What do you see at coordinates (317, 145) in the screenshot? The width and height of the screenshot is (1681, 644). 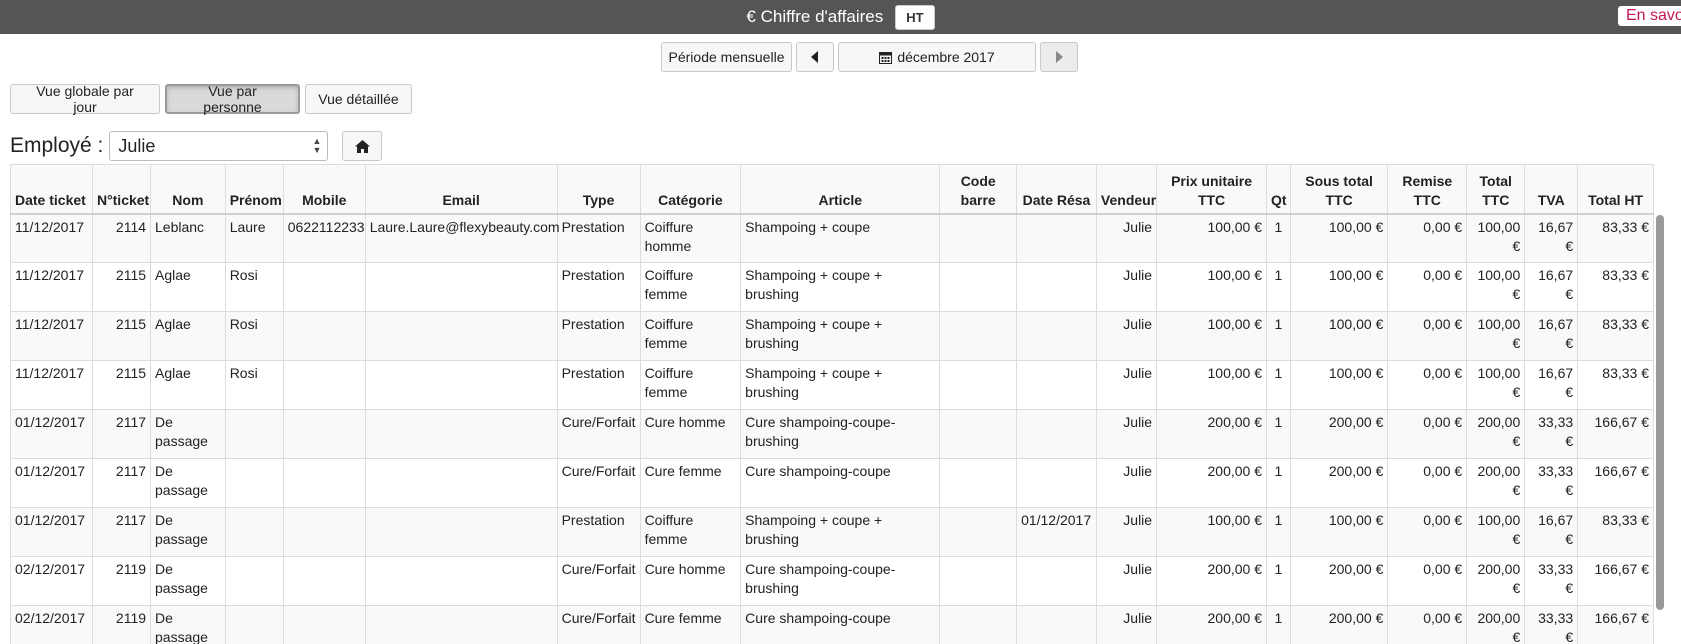 I see `select-arrows-icon: ▲ ▼` at bounding box center [317, 145].